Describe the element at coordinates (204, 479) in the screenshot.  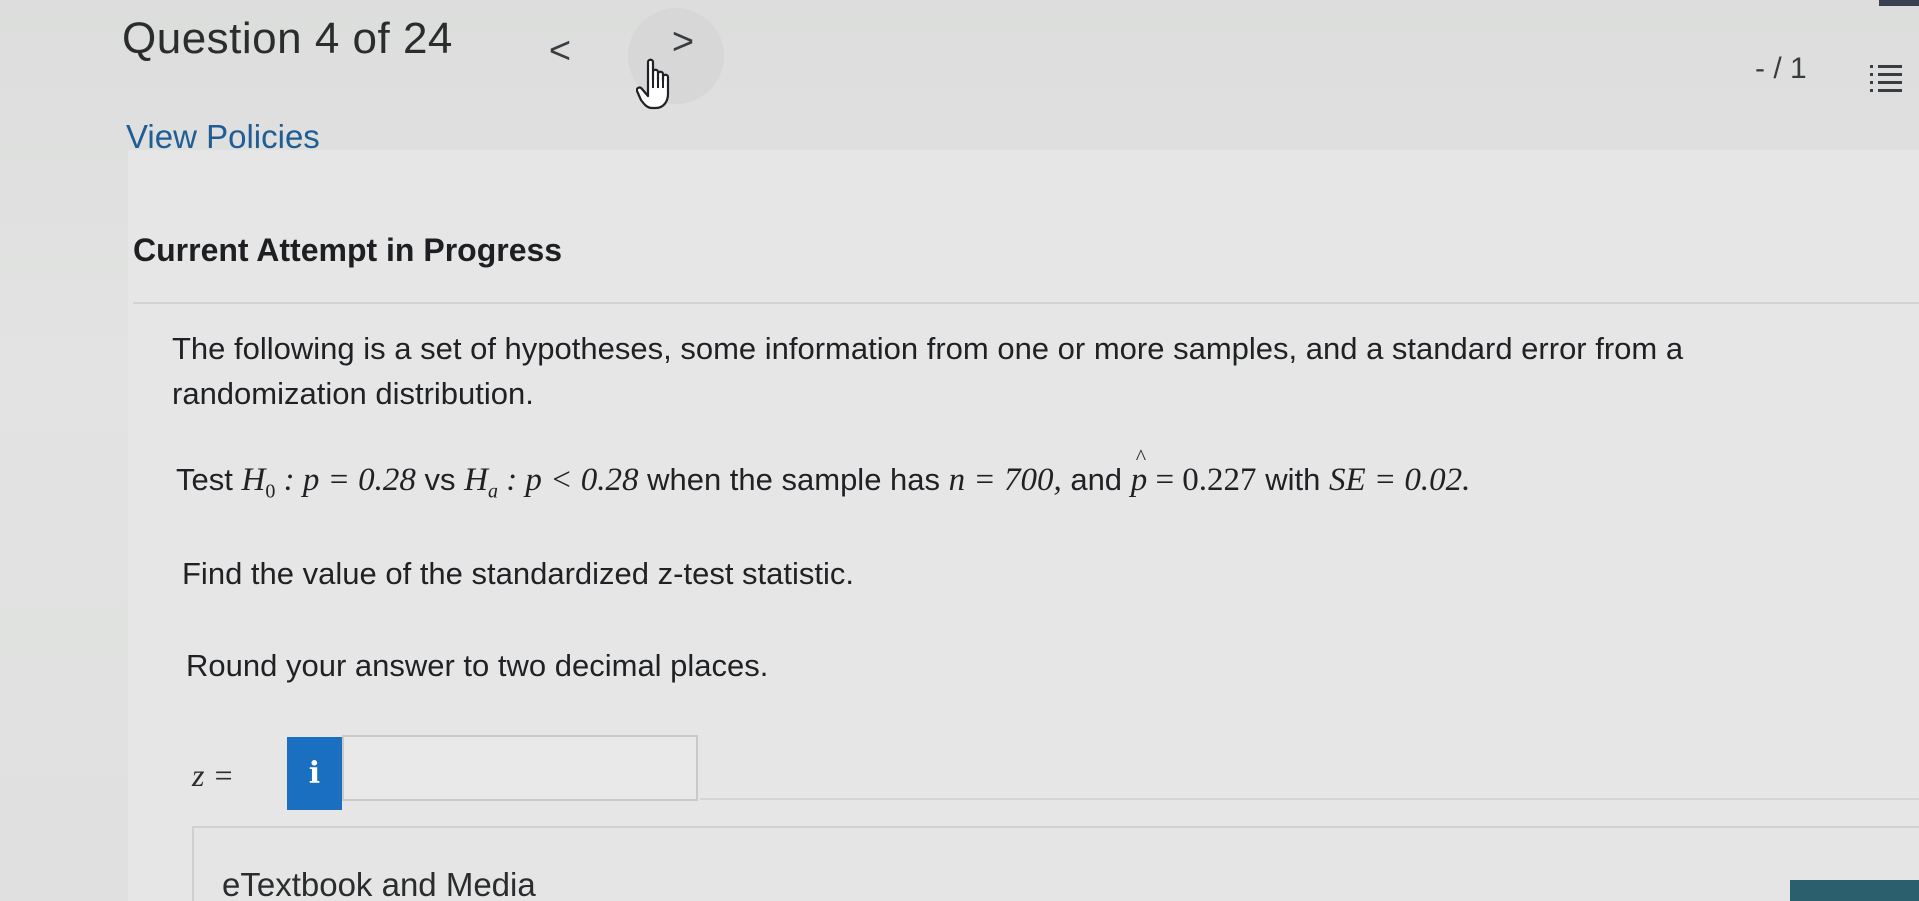
I see `test-prefix: Test` at that location.